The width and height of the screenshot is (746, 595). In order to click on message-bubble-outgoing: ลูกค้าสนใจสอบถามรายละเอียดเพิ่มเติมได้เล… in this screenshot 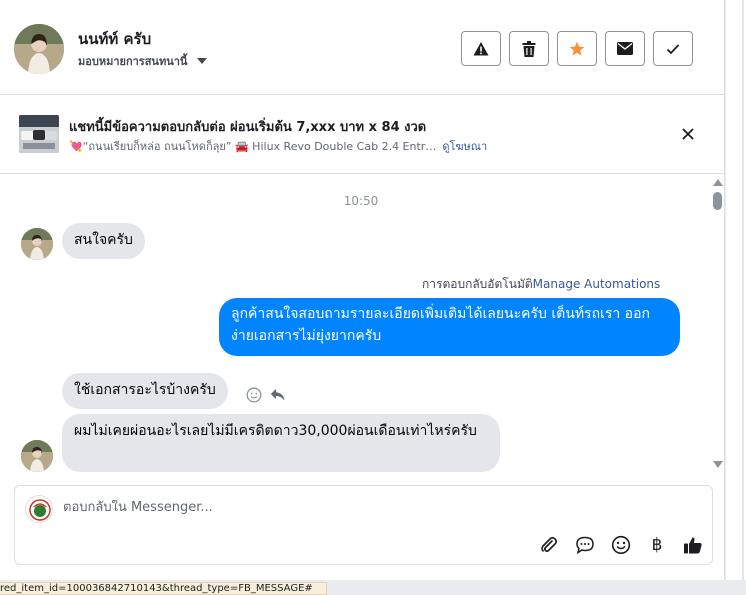, I will do `click(449, 327)`.